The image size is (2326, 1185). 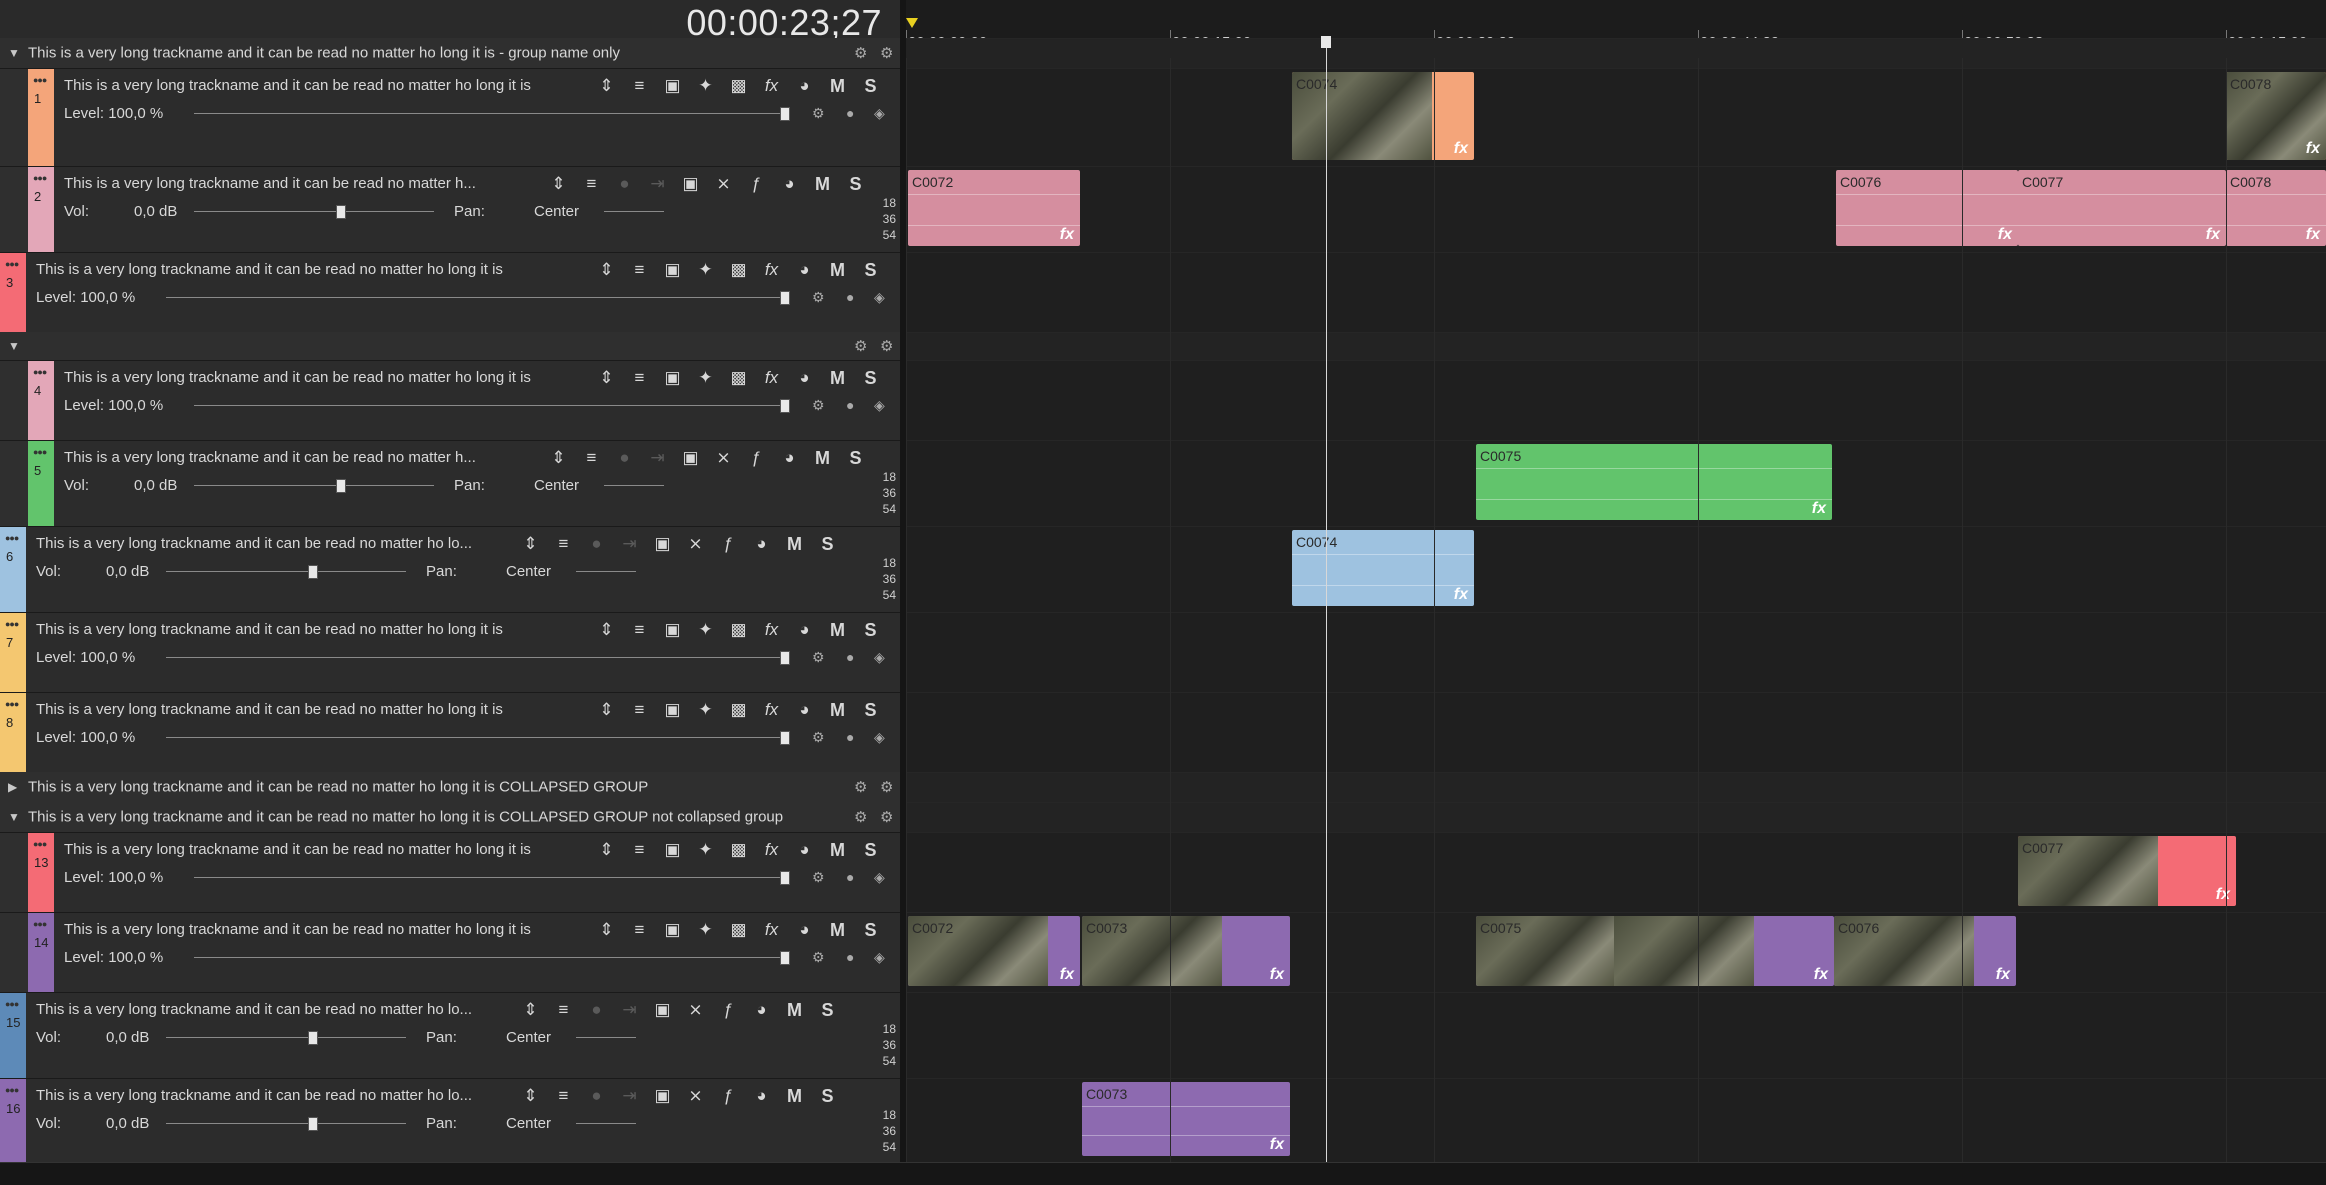 I want to click on audio-clip: C0073 fx, so click(x=1186, y=1119).